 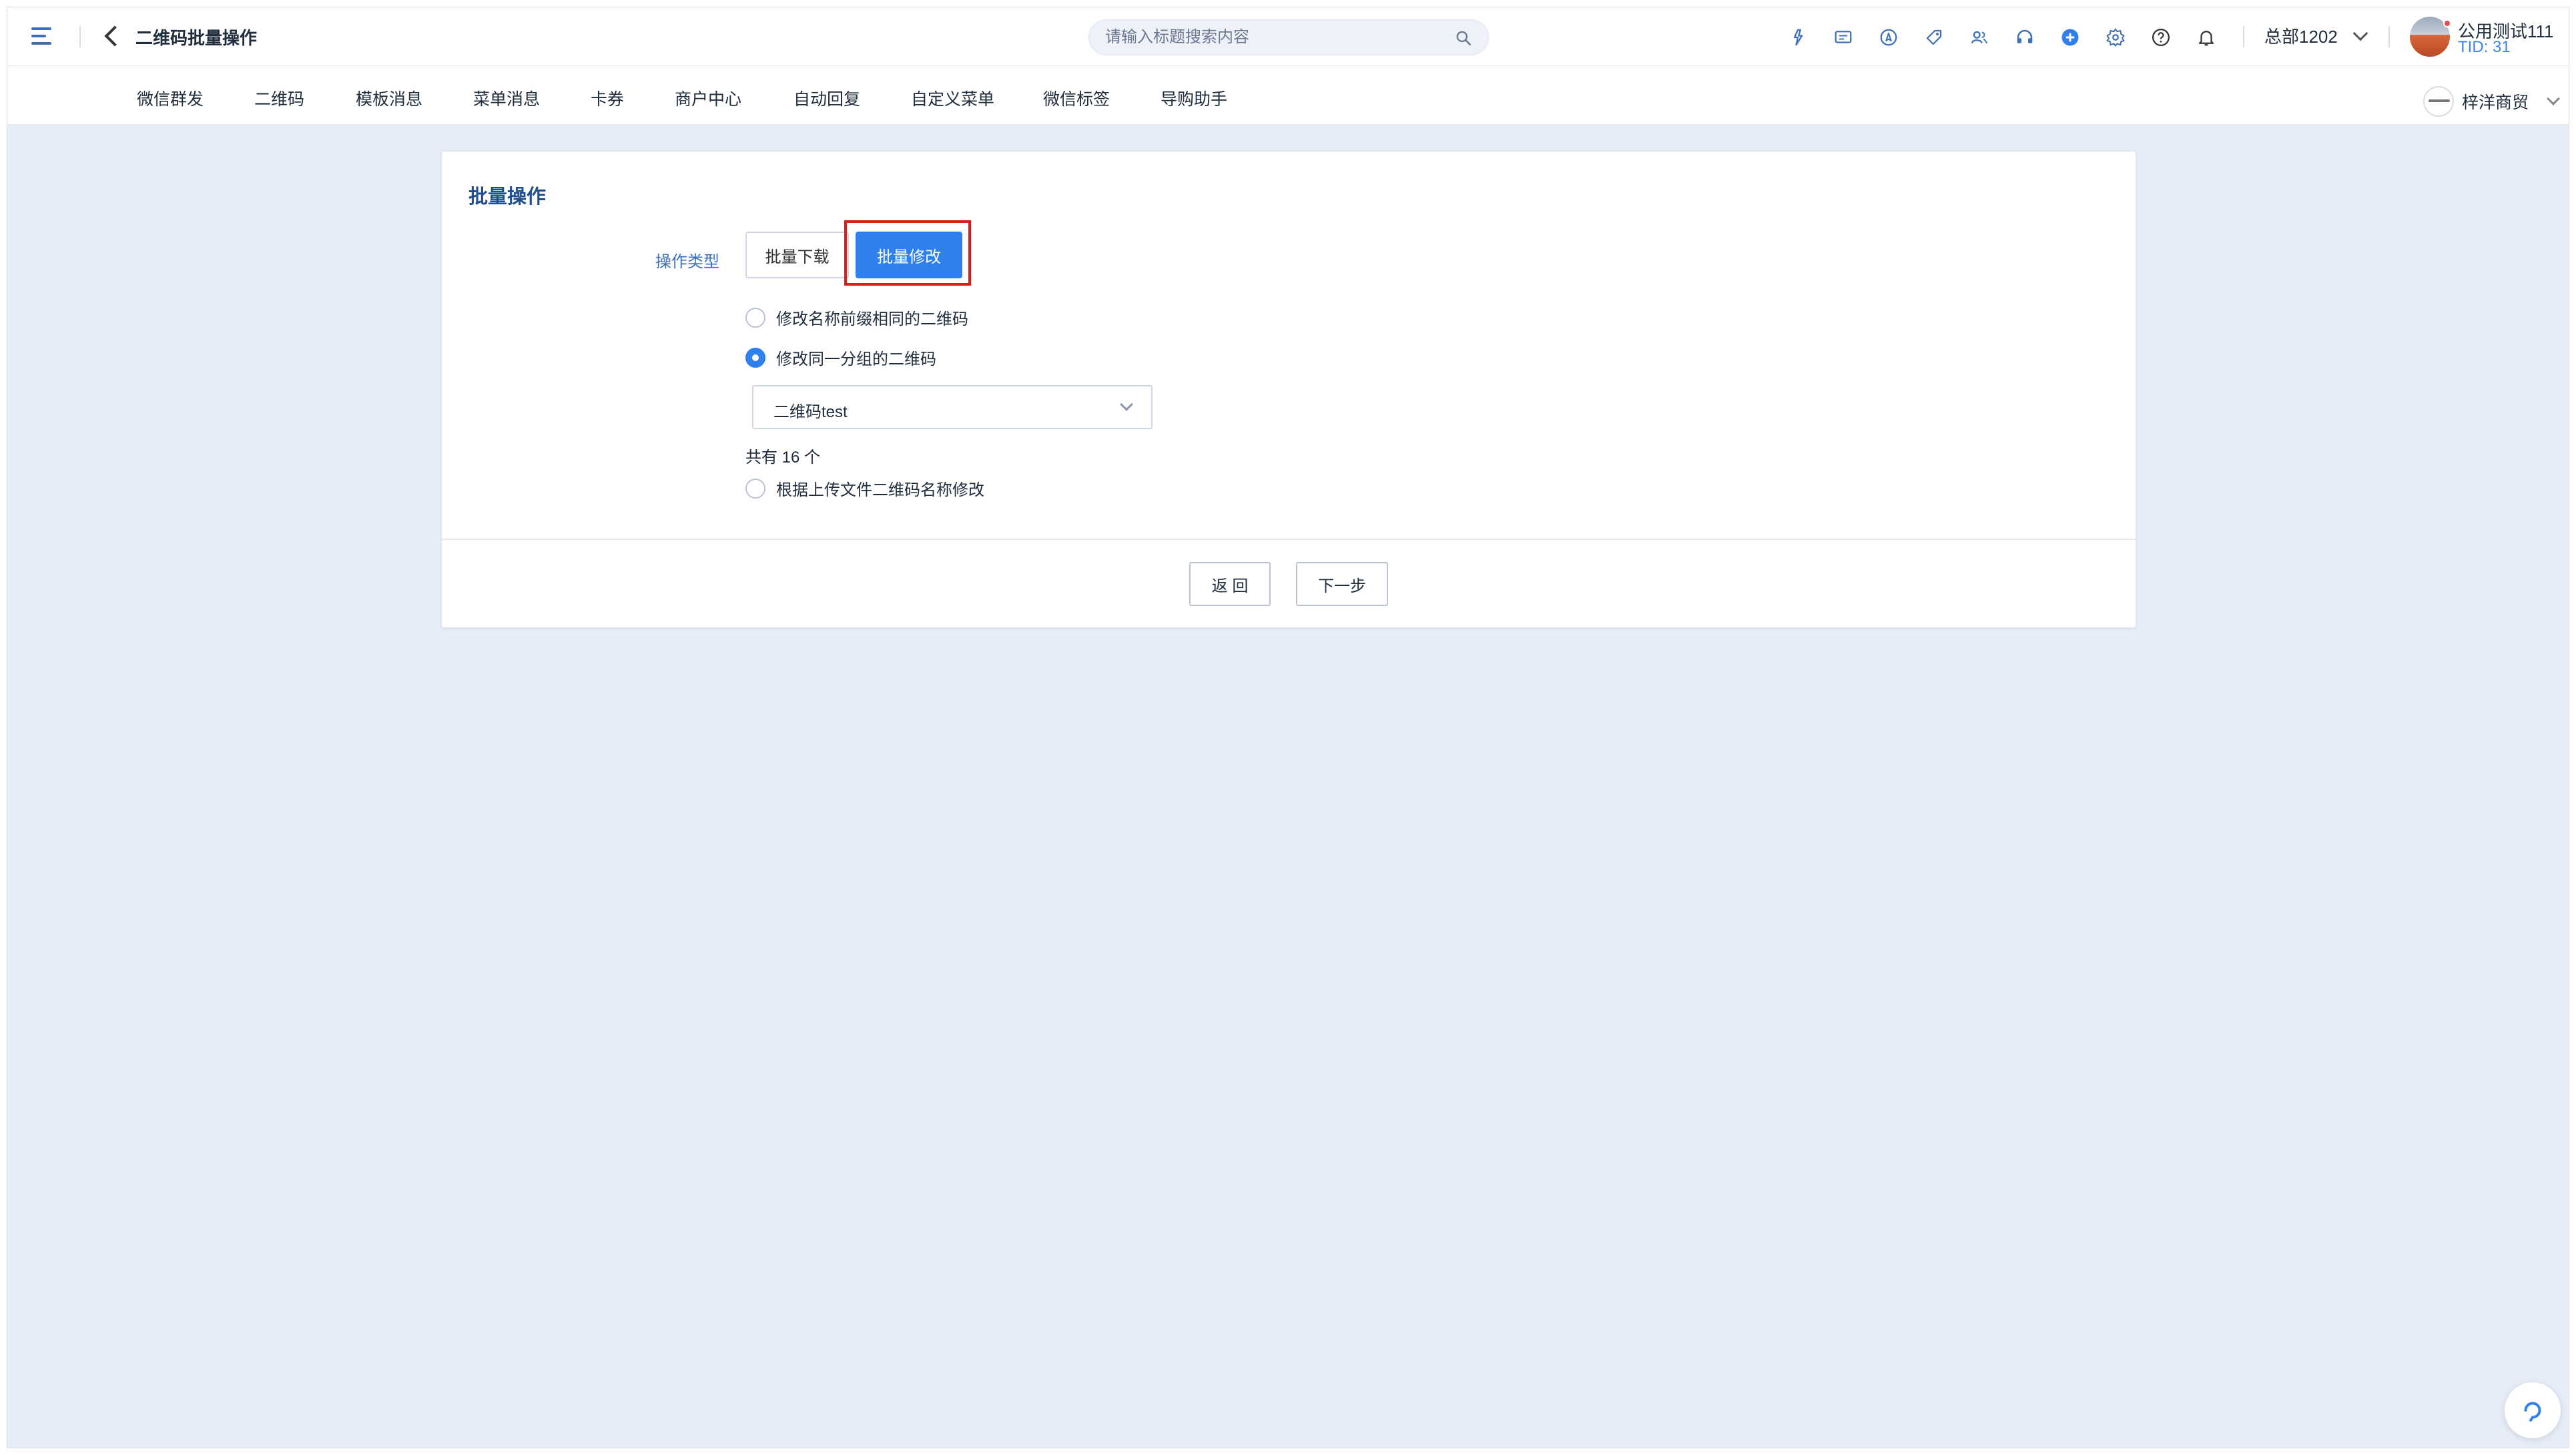 I want to click on search-icon, so click(x=1463, y=38).